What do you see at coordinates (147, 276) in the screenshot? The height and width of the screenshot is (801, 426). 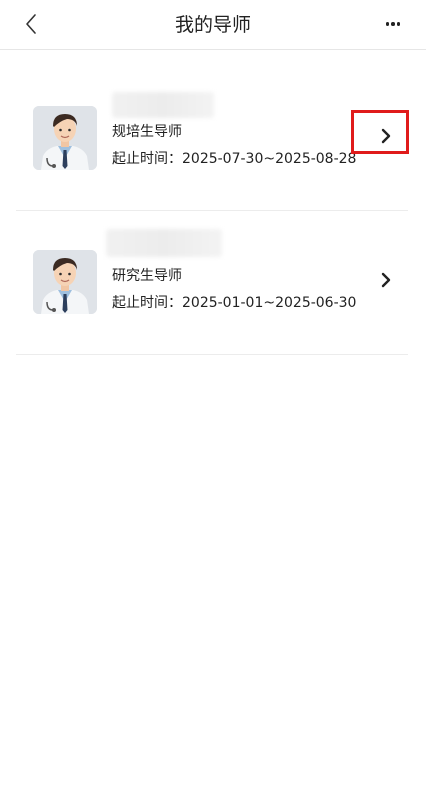 I see `mentor-role: 研究生导师` at bounding box center [147, 276].